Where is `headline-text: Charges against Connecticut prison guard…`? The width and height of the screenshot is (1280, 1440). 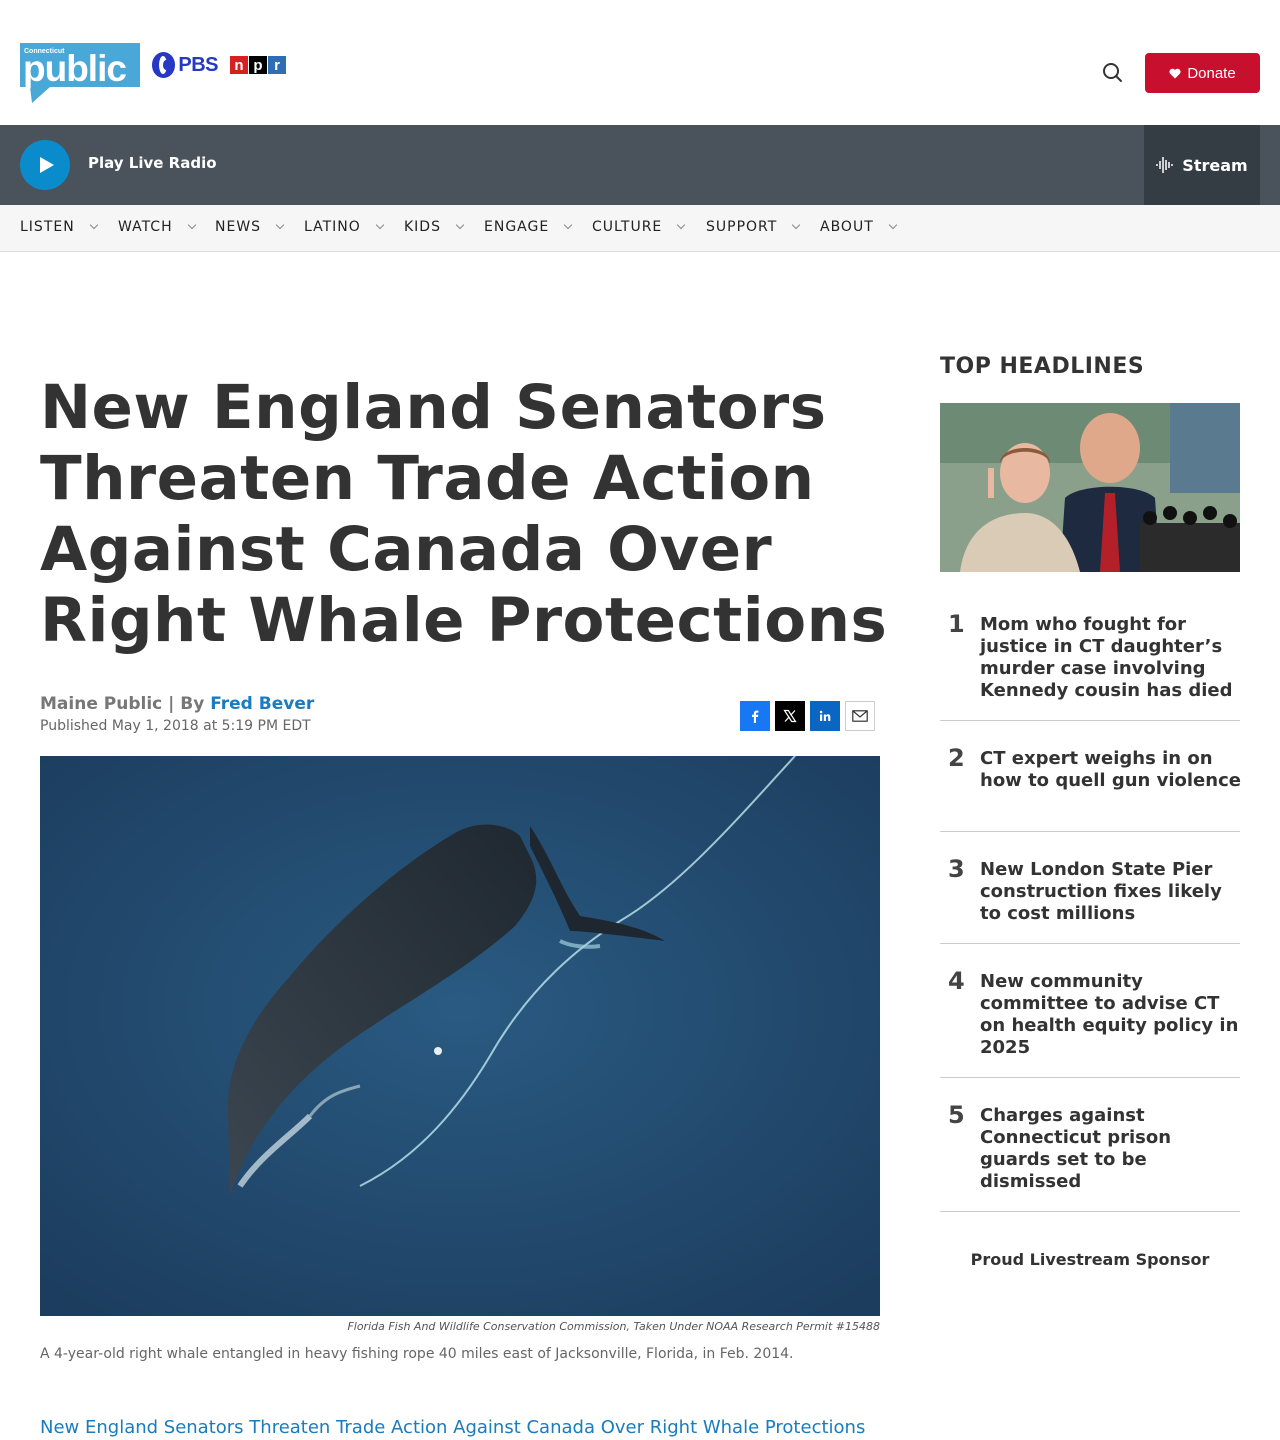 headline-text: Charges against Connecticut prison guard… is located at coordinates (1111, 1149).